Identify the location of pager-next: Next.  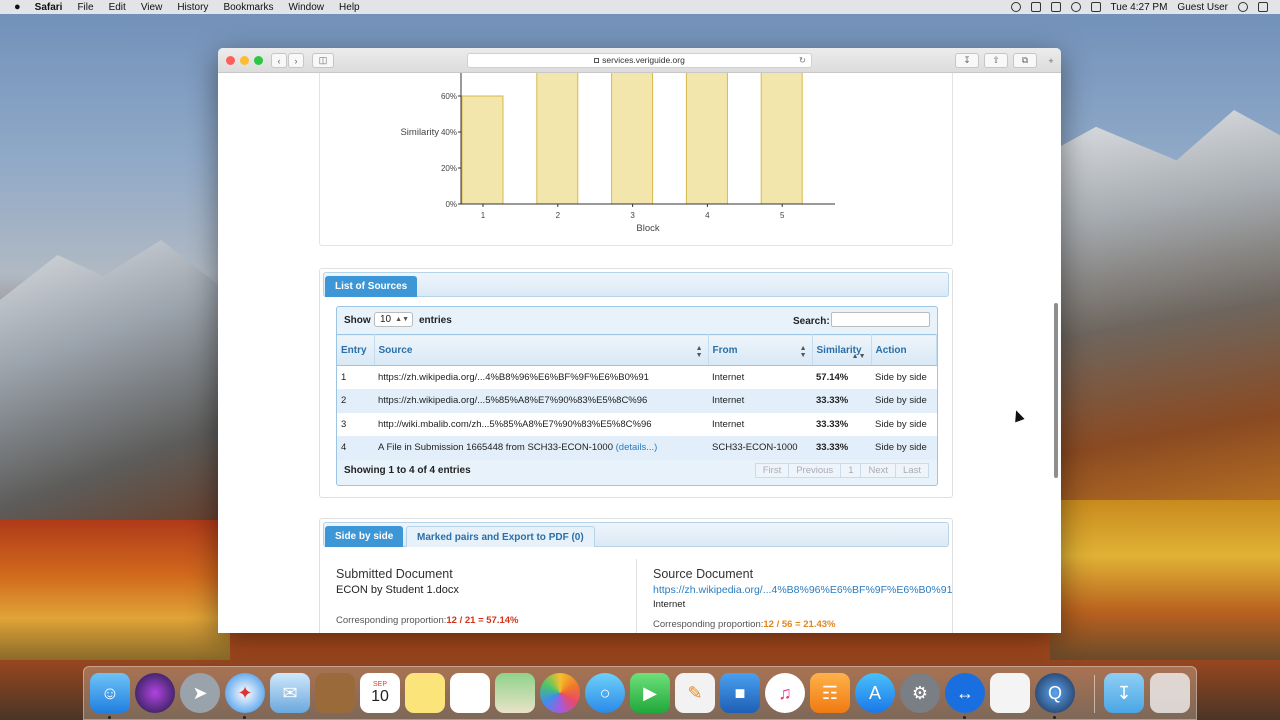
(878, 470).